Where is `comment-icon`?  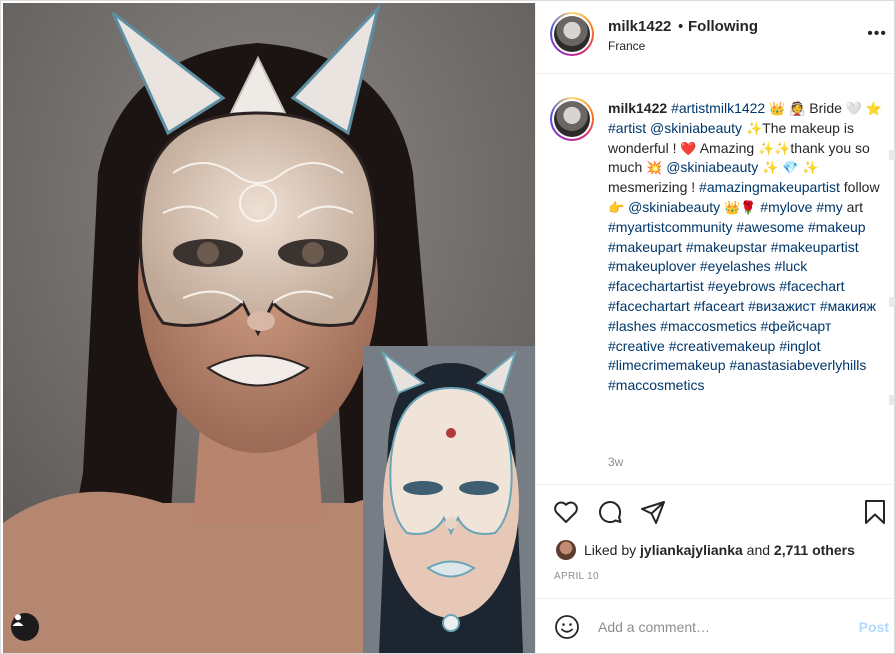
comment-icon is located at coordinates (610, 512).